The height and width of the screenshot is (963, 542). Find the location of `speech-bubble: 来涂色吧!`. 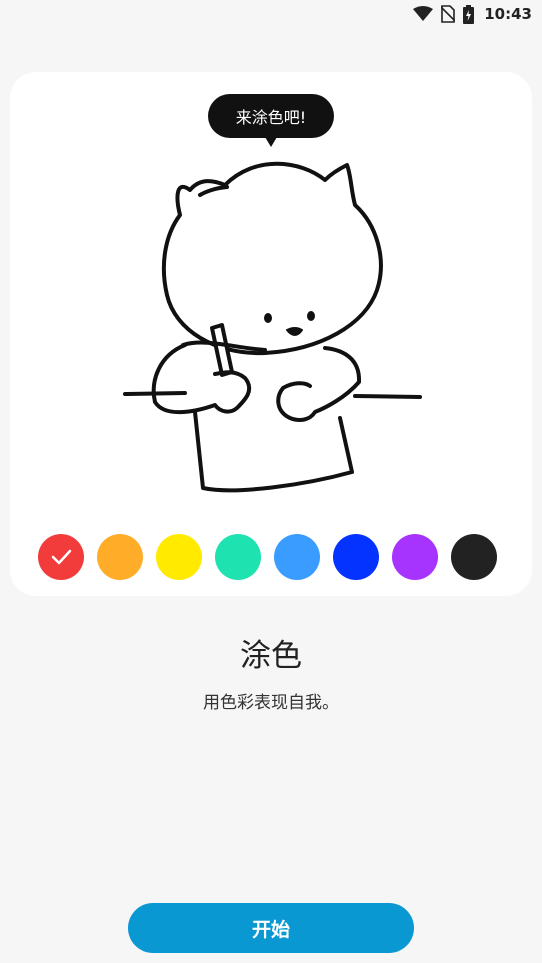

speech-bubble: 来涂色吧! is located at coordinates (271, 116).